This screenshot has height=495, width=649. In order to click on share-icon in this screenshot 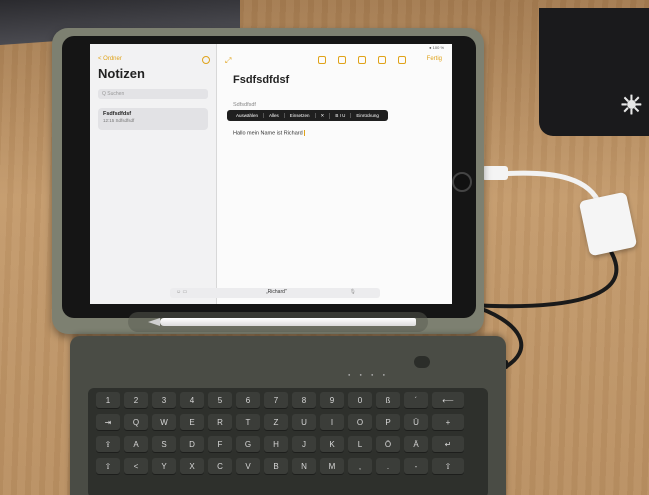, I will do `click(382, 60)`.